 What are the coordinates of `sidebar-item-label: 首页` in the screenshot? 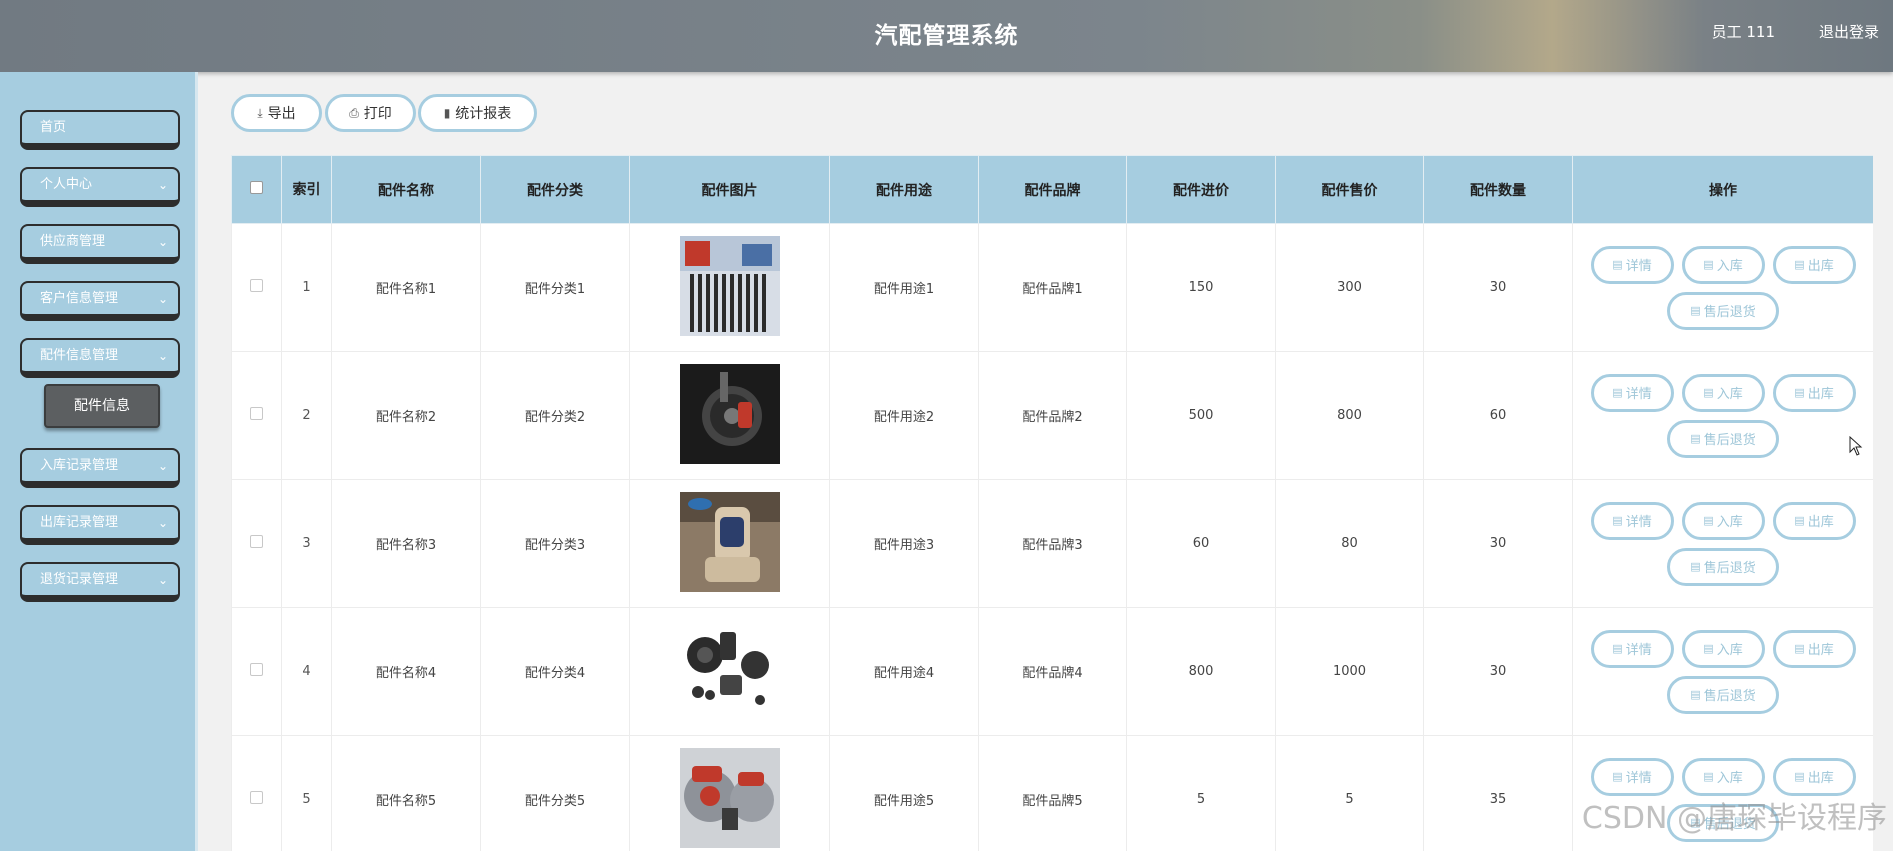 It's located at (53, 127).